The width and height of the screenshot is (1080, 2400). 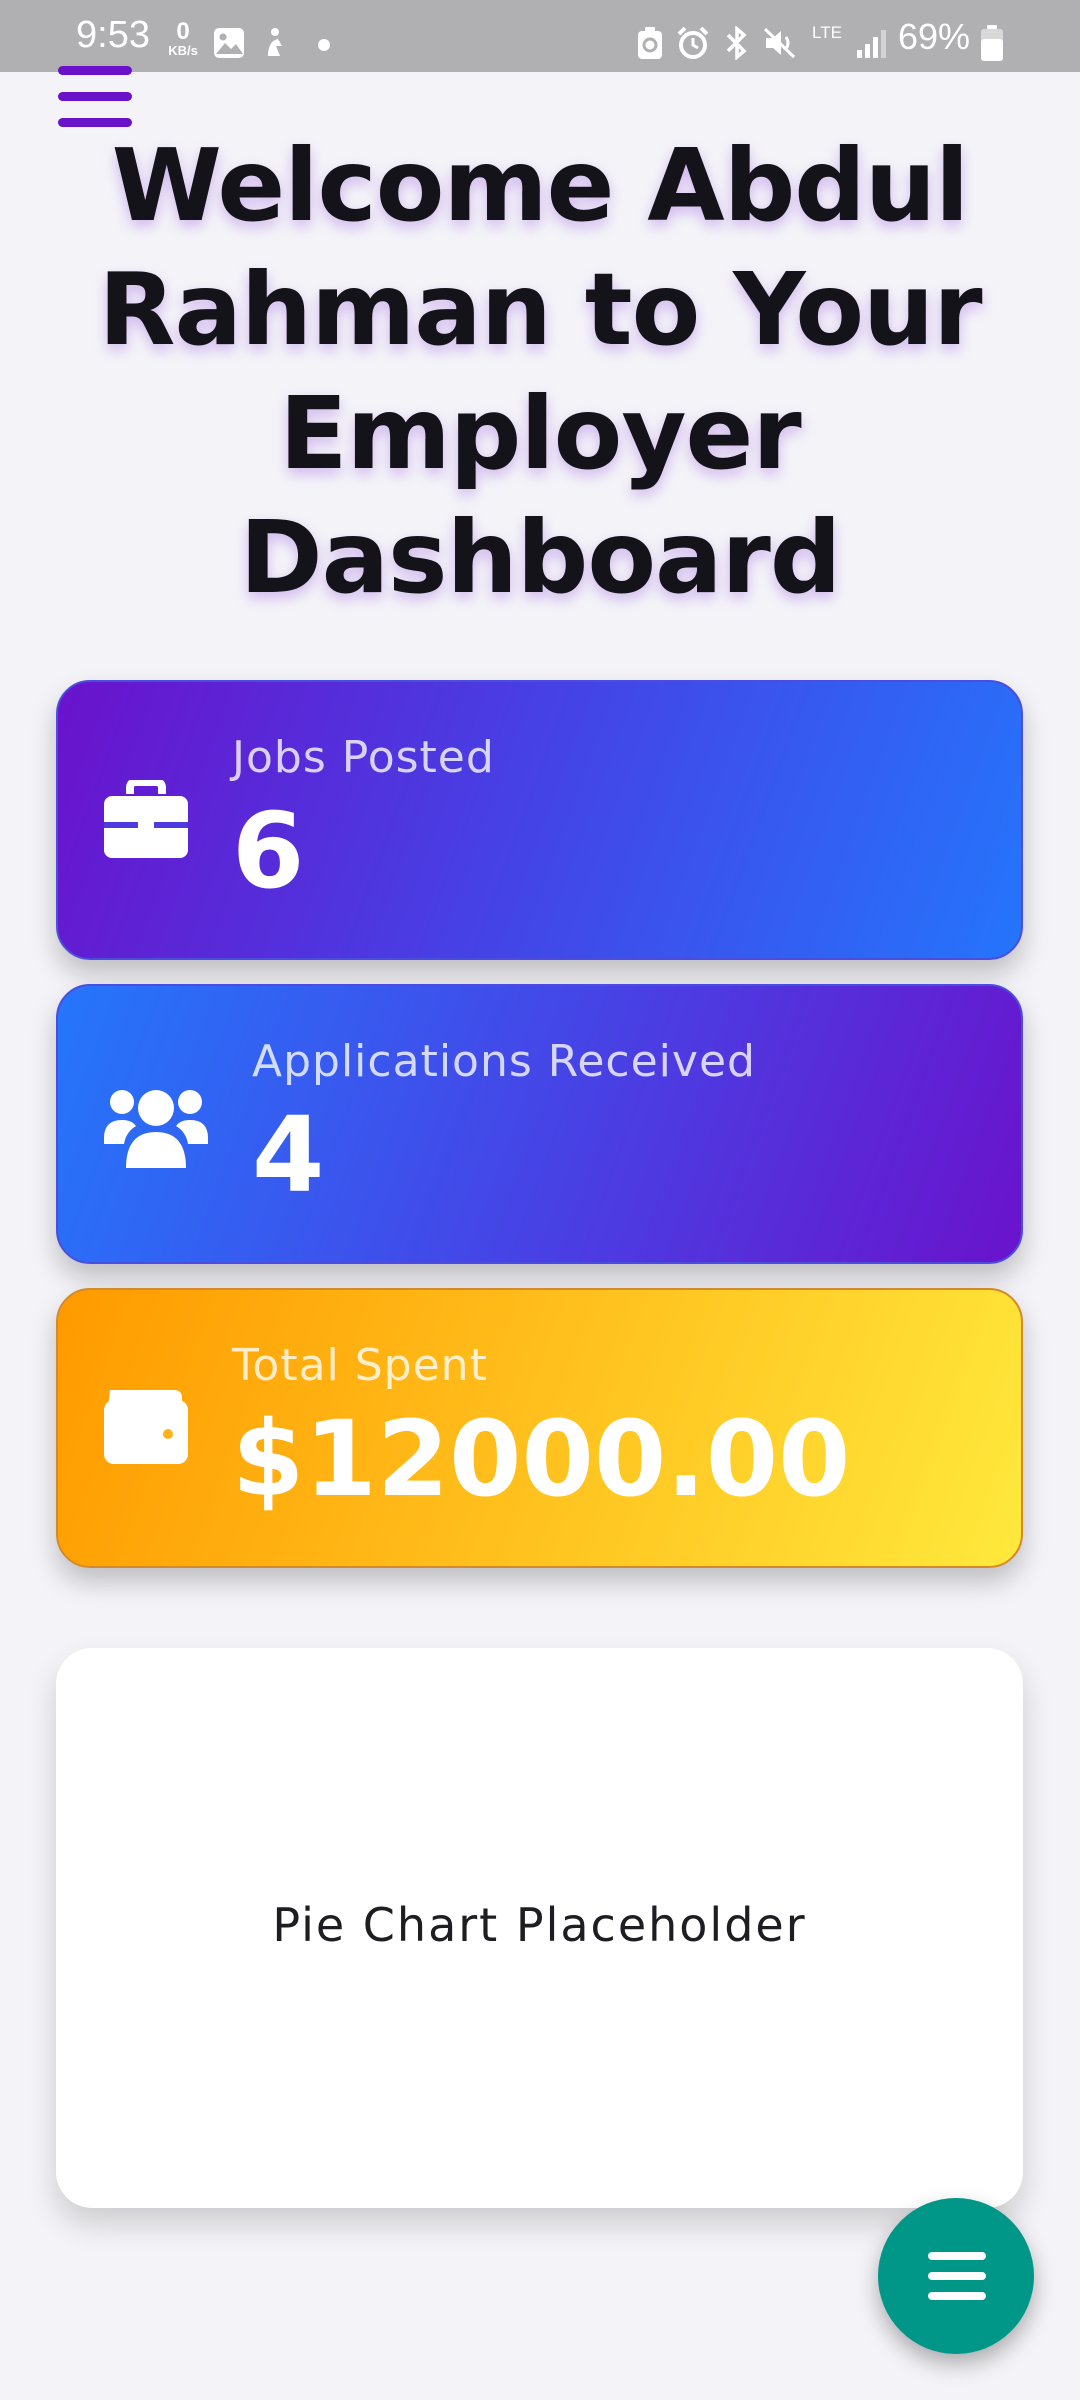 What do you see at coordinates (183, 50) in the screenshot?
I see `network-speed-unit: KB/s` at bounding box center [183, 50].